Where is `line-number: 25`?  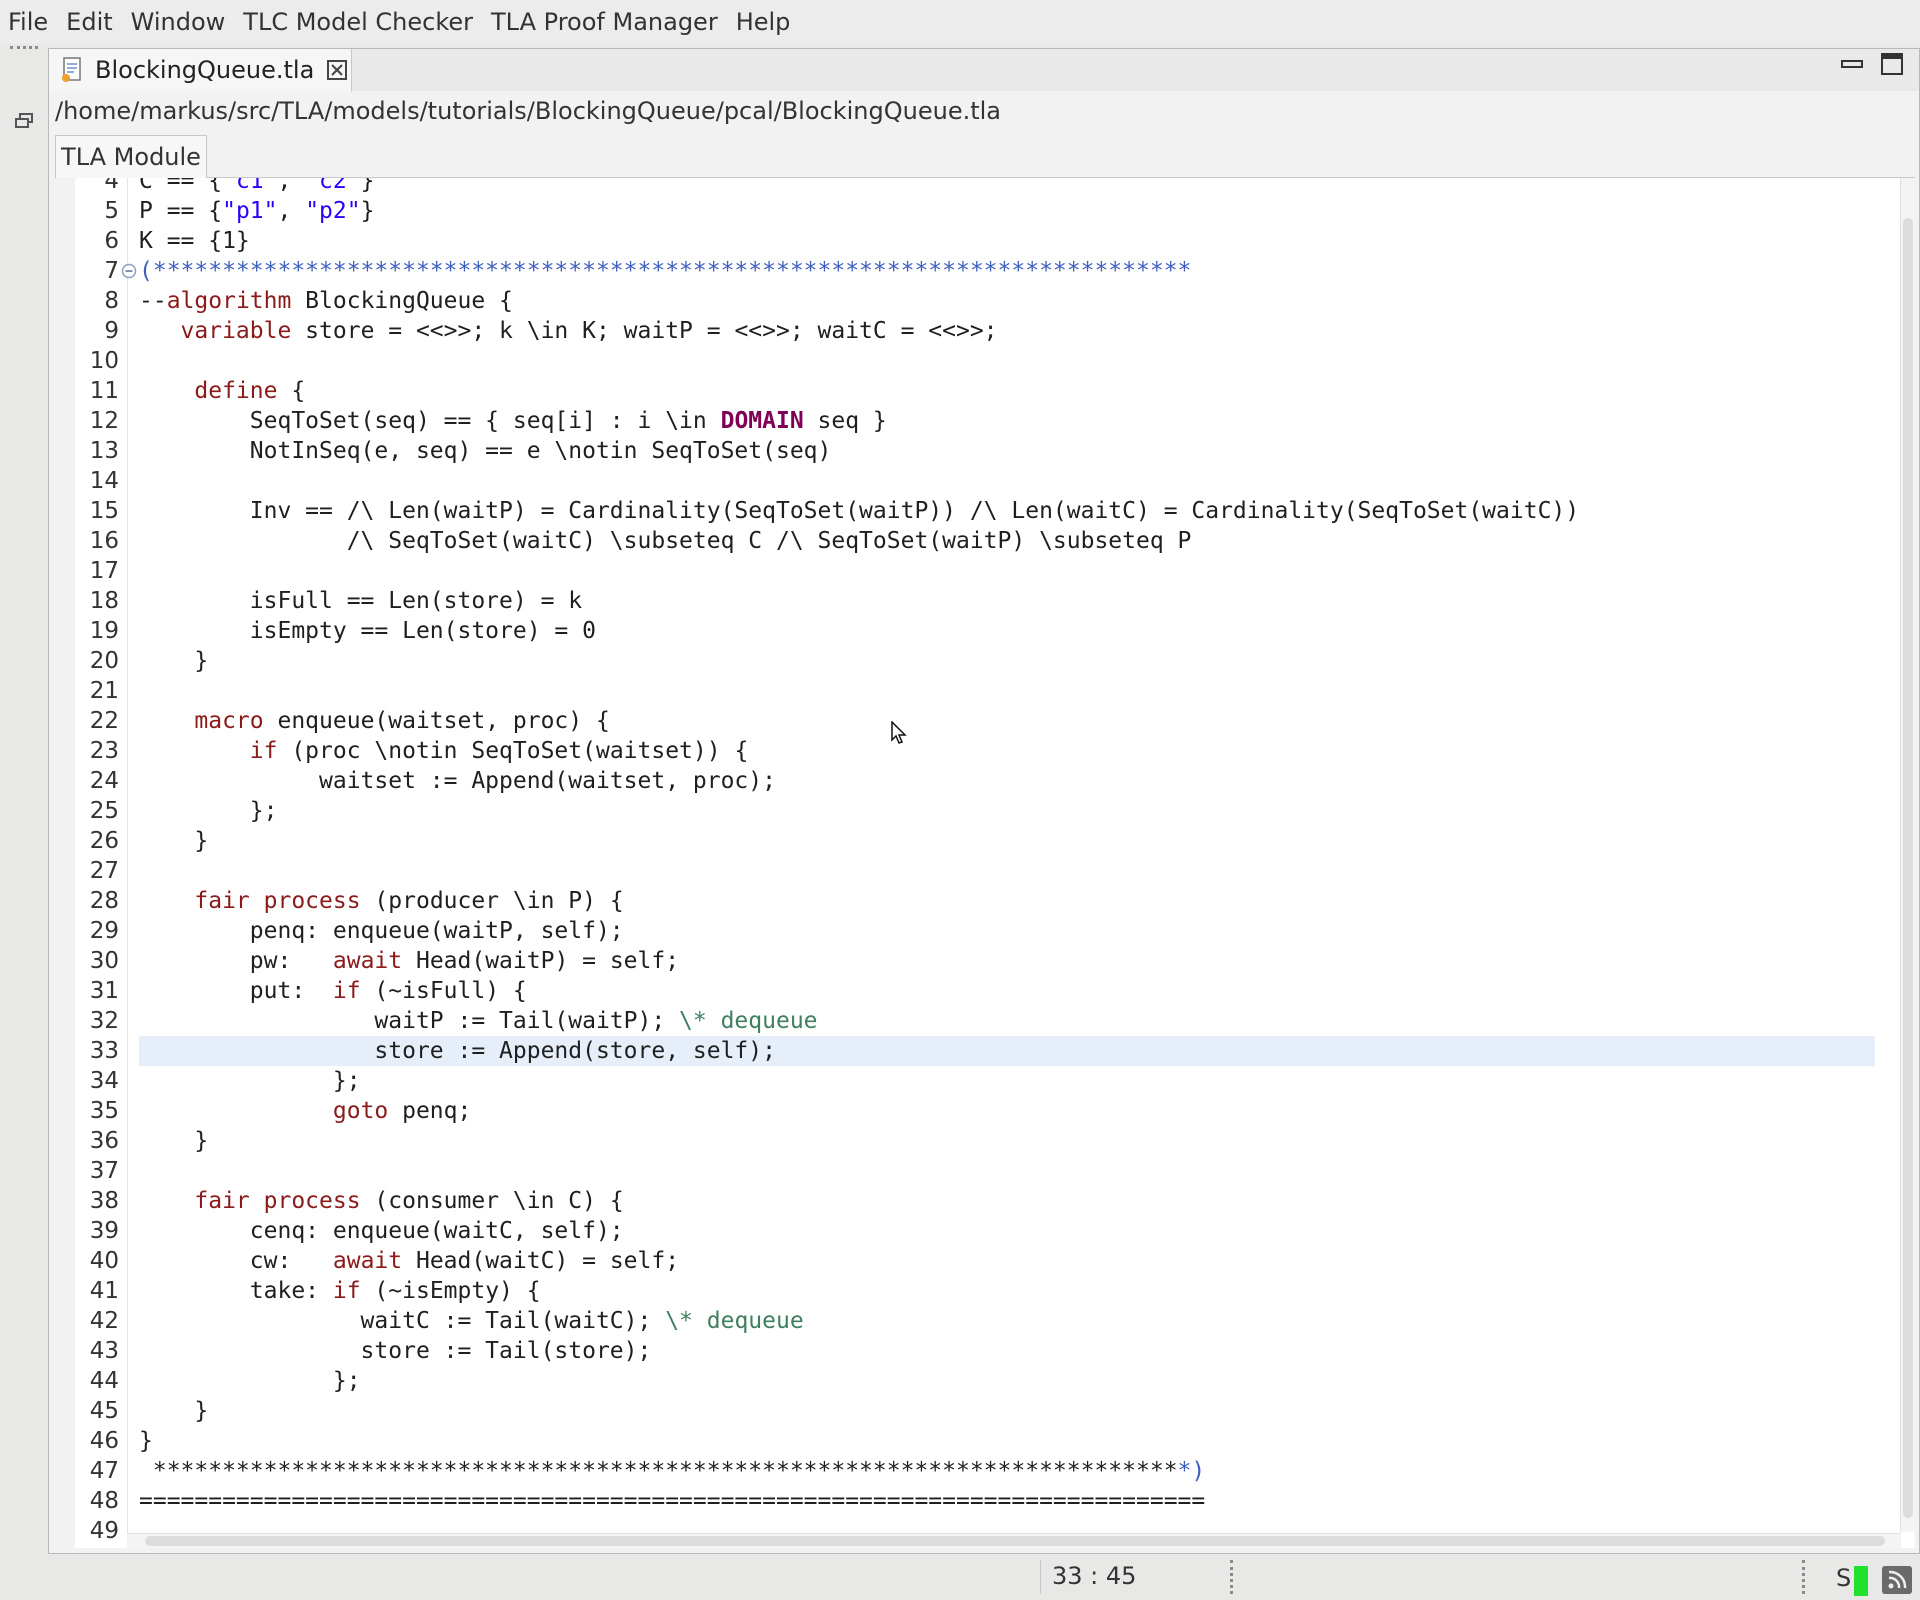 line-number: 25 is located at coordinates (104, 811).